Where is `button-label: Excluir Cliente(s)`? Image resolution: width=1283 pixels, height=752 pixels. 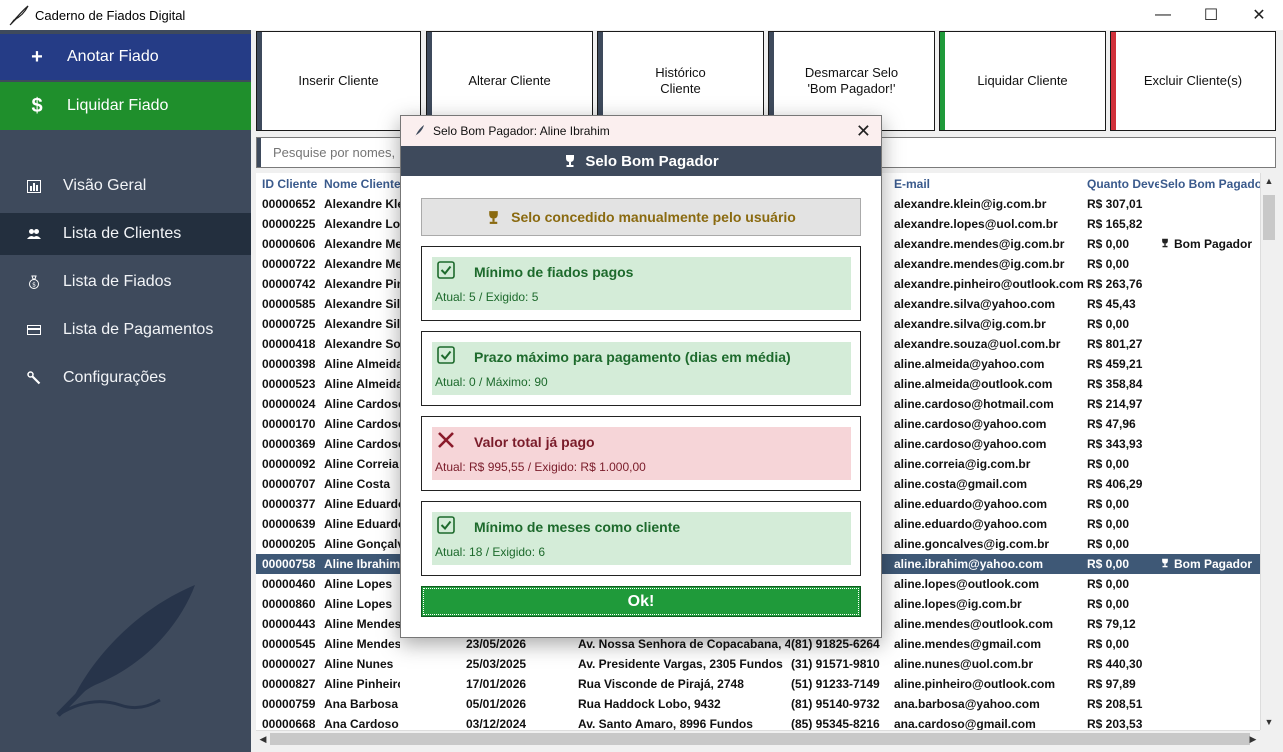 button-label: Excluir Cliente(s) is located at coordinates (1193, 80).